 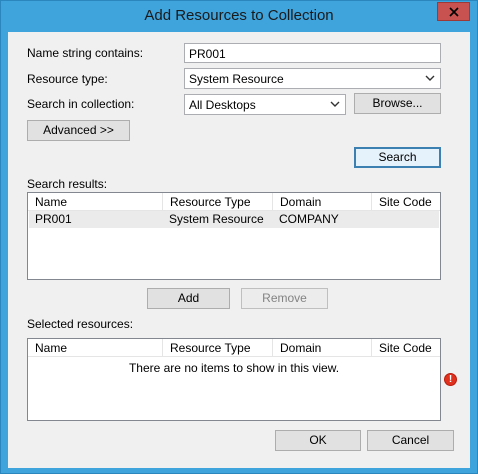 I want to click on empty-list-message: There are no items to show in this view., so click(x=234, y=368).